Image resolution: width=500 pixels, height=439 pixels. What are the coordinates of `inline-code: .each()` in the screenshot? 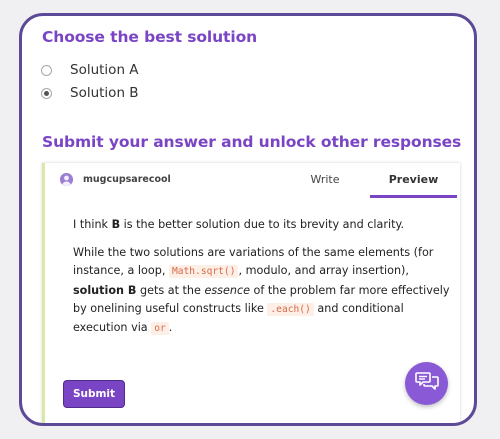 It's located at (290, 309).